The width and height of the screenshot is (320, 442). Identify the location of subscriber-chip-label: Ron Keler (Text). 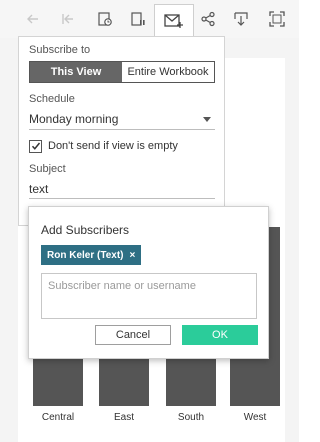
(85, 255).